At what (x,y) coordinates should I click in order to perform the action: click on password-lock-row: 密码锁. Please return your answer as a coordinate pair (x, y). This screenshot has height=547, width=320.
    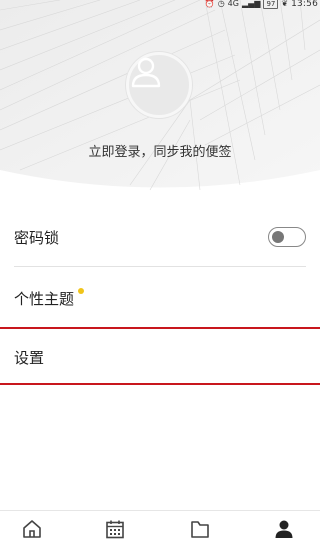
    Looking at the image, I should click on (160, 238).